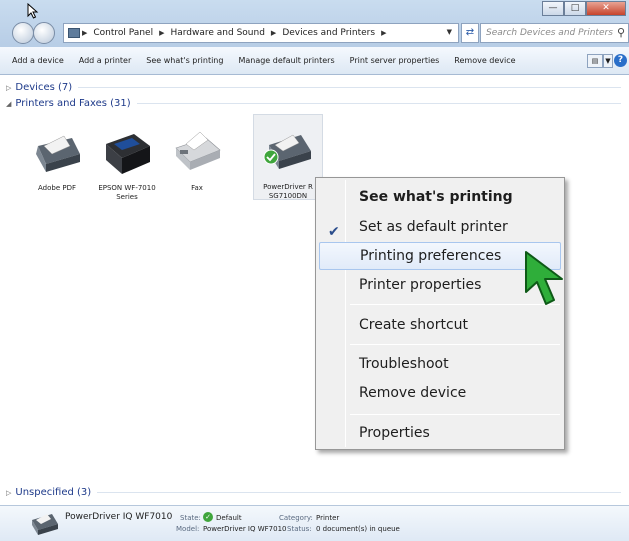 The width and height of the screenshot is (629, 541). I want to click on refresh-button: ⇄, so click(470, 33).